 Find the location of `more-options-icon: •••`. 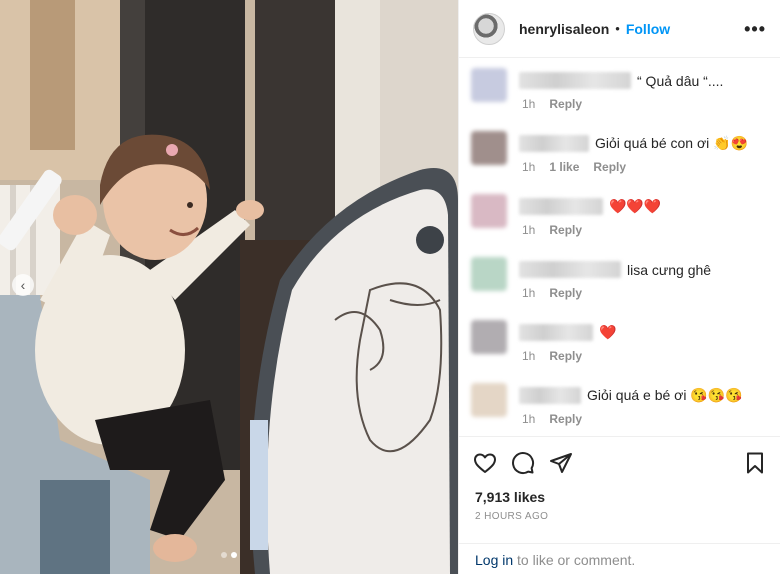

more-options-icon: ••• is located at coordinates (755, 29).